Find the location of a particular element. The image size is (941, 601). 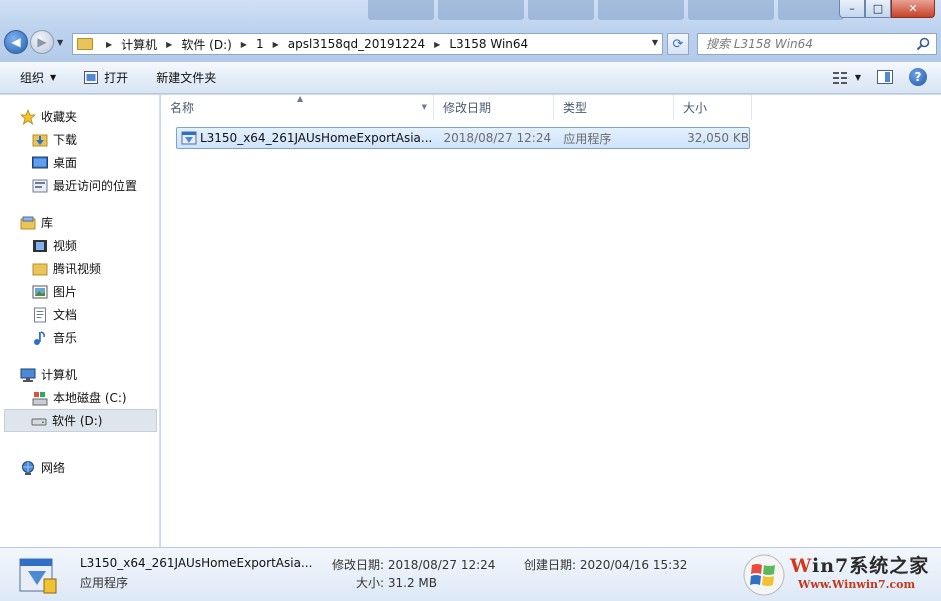

search-icon is located at coordinates (923, 44).